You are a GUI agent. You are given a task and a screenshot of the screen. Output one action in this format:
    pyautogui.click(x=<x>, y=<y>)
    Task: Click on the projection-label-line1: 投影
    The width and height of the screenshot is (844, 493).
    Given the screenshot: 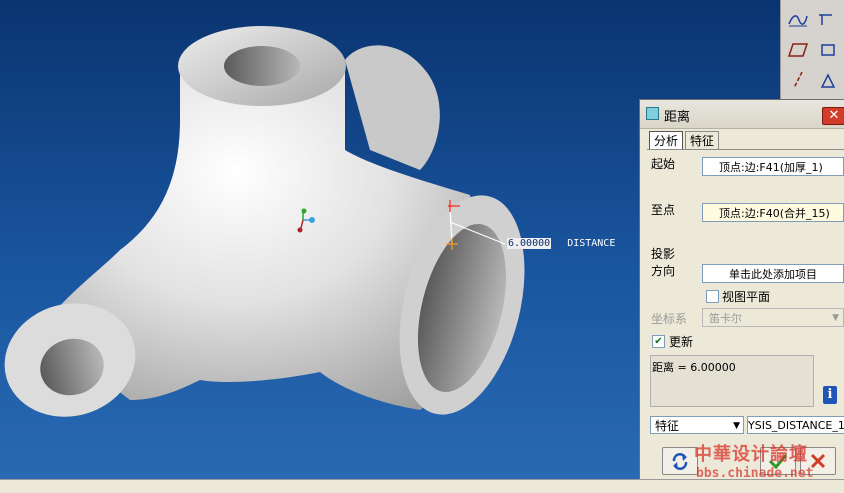 What is the action you would take?
    pyautogui.click(x=663, y=254)
    